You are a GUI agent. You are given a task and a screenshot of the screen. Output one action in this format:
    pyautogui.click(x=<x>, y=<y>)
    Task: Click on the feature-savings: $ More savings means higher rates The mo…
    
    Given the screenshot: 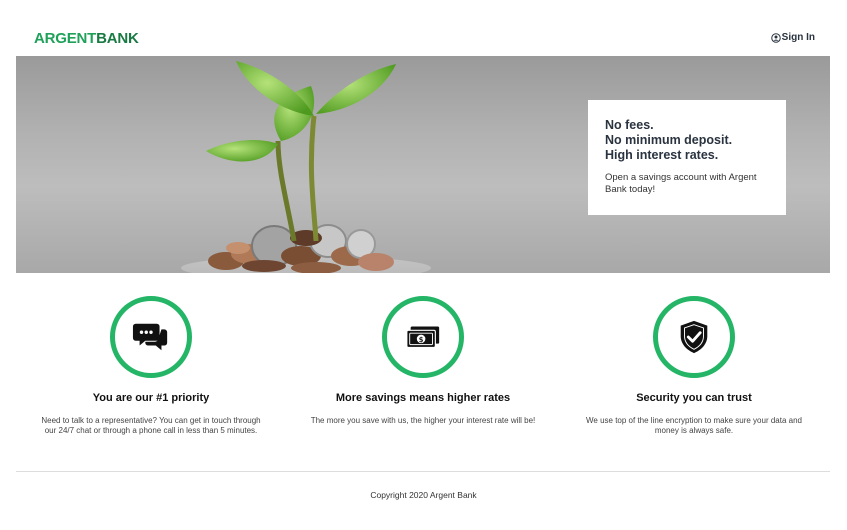 What is the action you would take?
    pyautogui.click(x=423, y=361)
    